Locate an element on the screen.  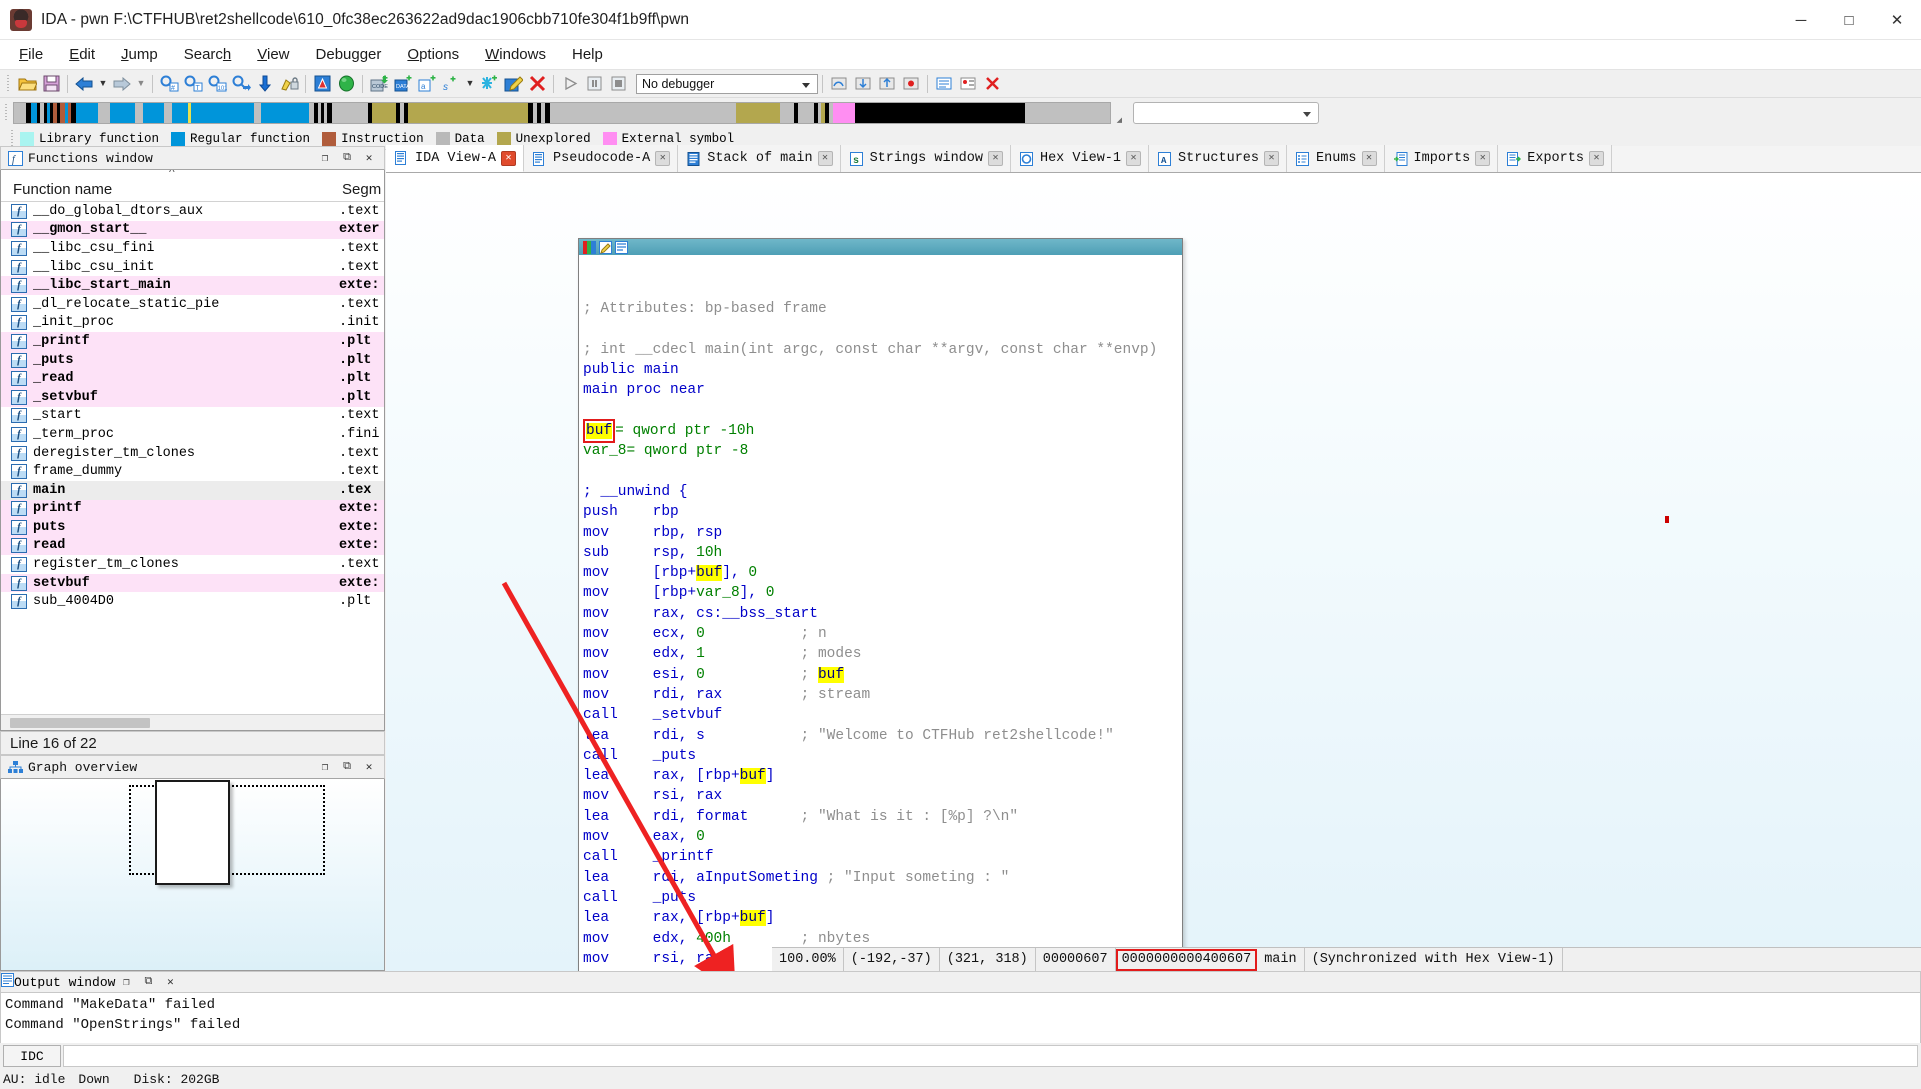
tab-exports: Exports ✕ is located at coordinates (1555, 158).